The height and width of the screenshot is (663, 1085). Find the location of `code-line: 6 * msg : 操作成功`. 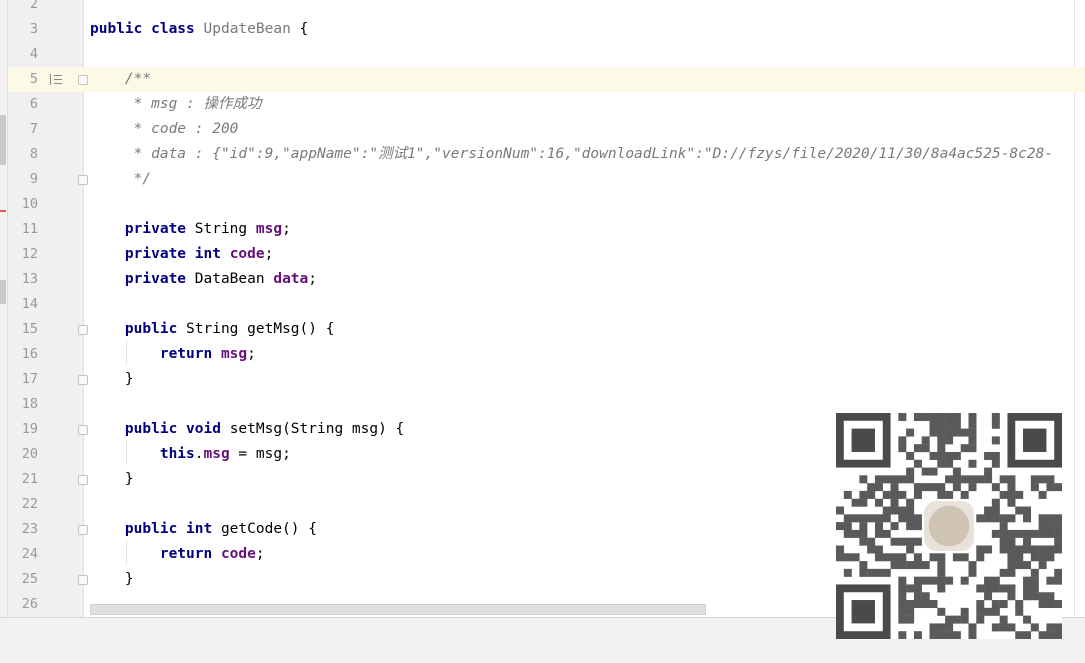

code-line: 6 * msg : 操作成功 is located at coordinates (546, 104).